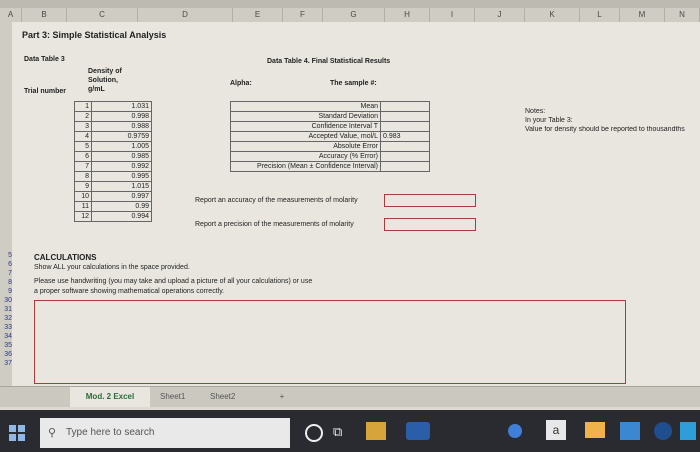  Describe the element at coordinates (83, 146) in the screenshot. I see `trial-cell: 5` at that location.